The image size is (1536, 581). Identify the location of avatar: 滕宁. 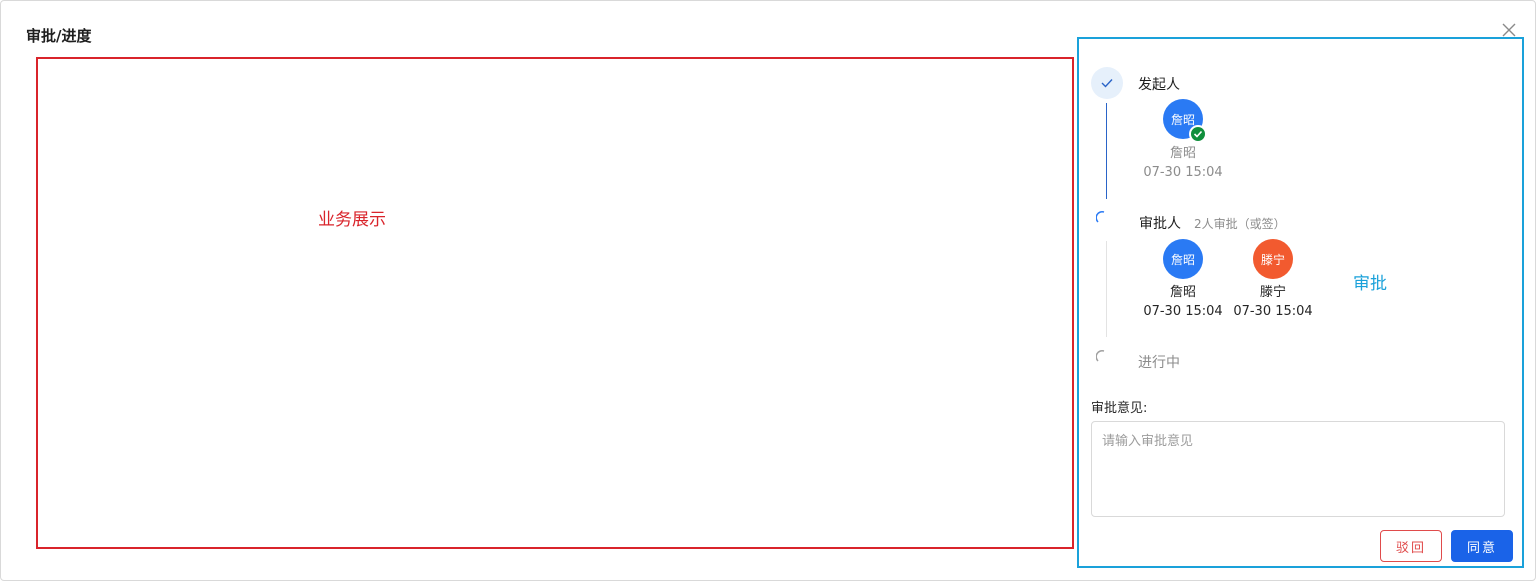
(1273, 259).